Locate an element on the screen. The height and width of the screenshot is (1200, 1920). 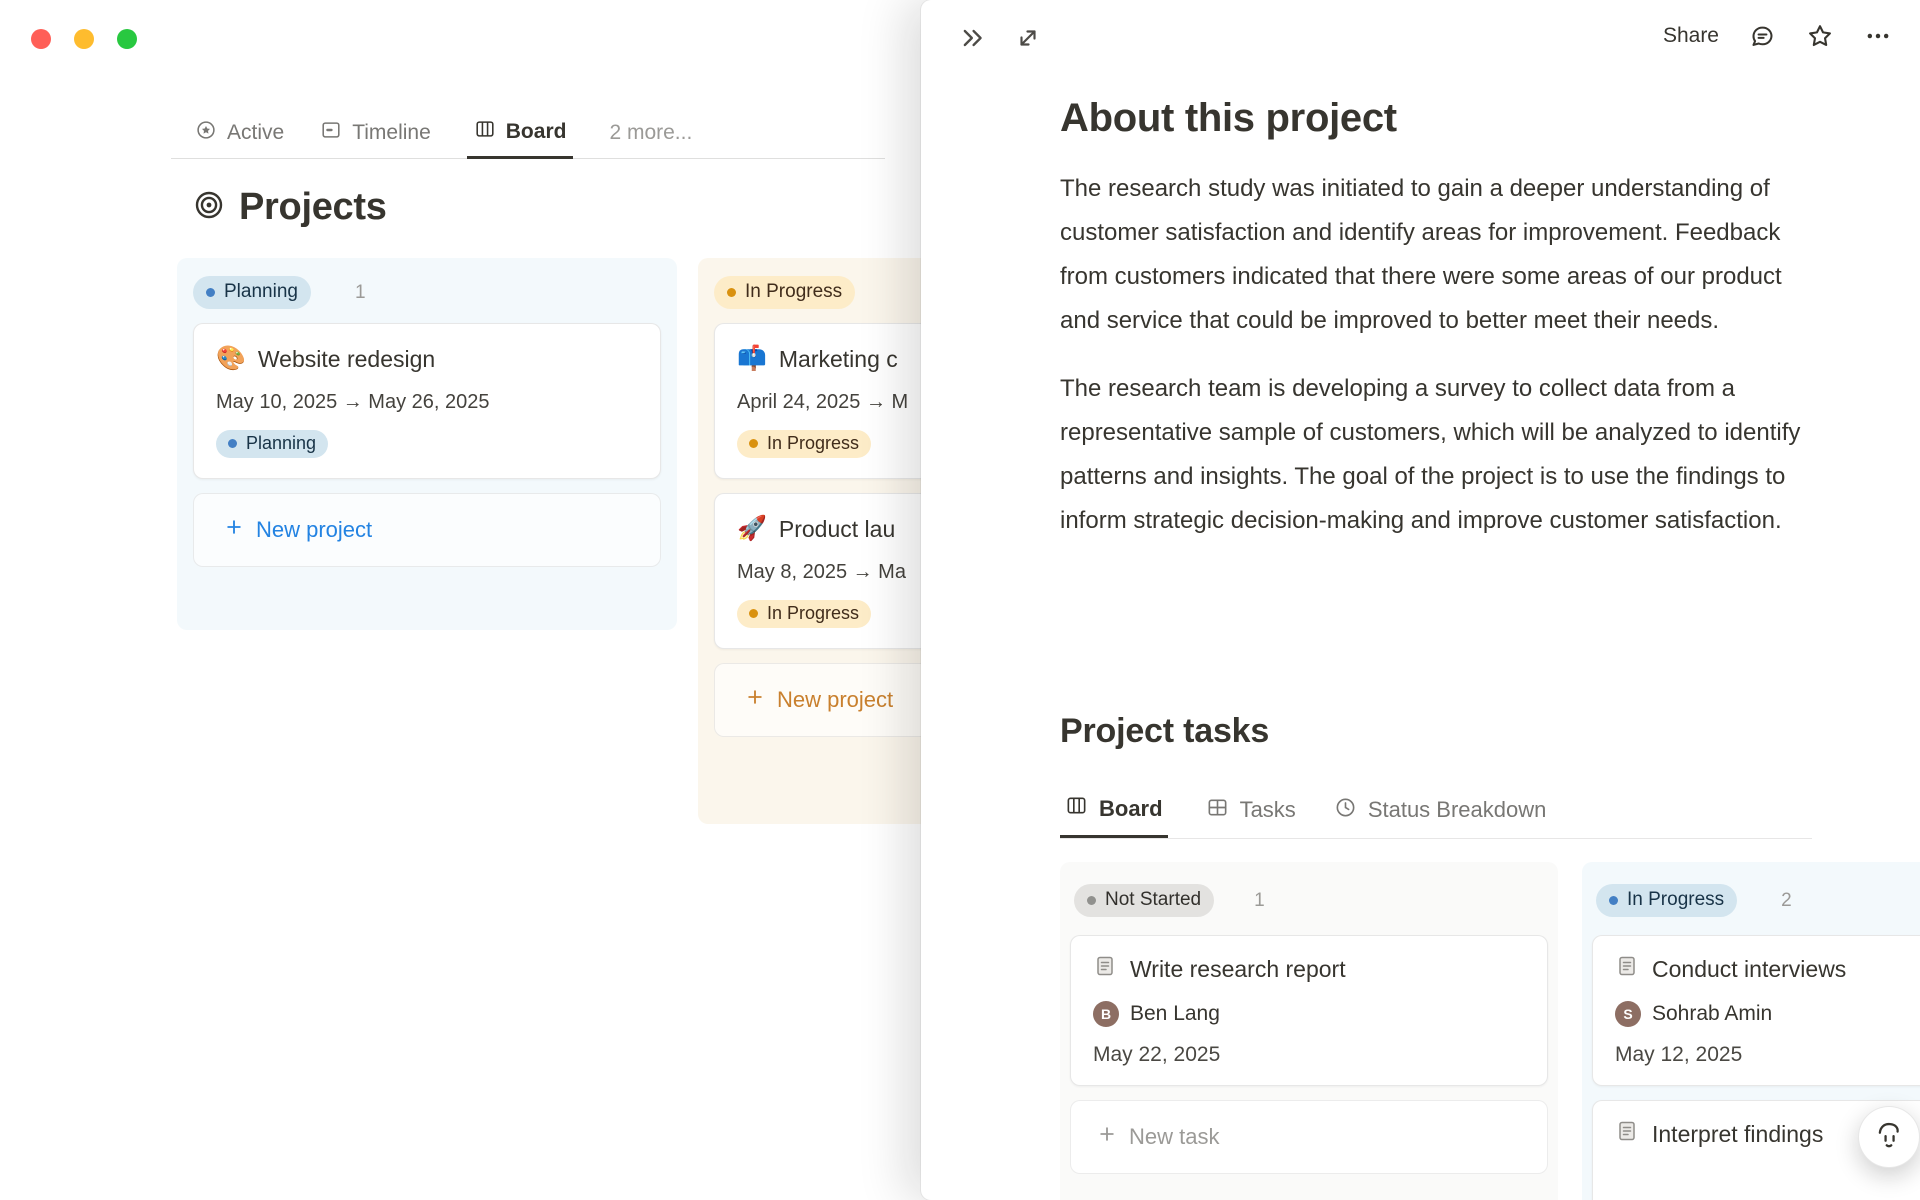
minimize-window-button is located at coordinates (84, 39).